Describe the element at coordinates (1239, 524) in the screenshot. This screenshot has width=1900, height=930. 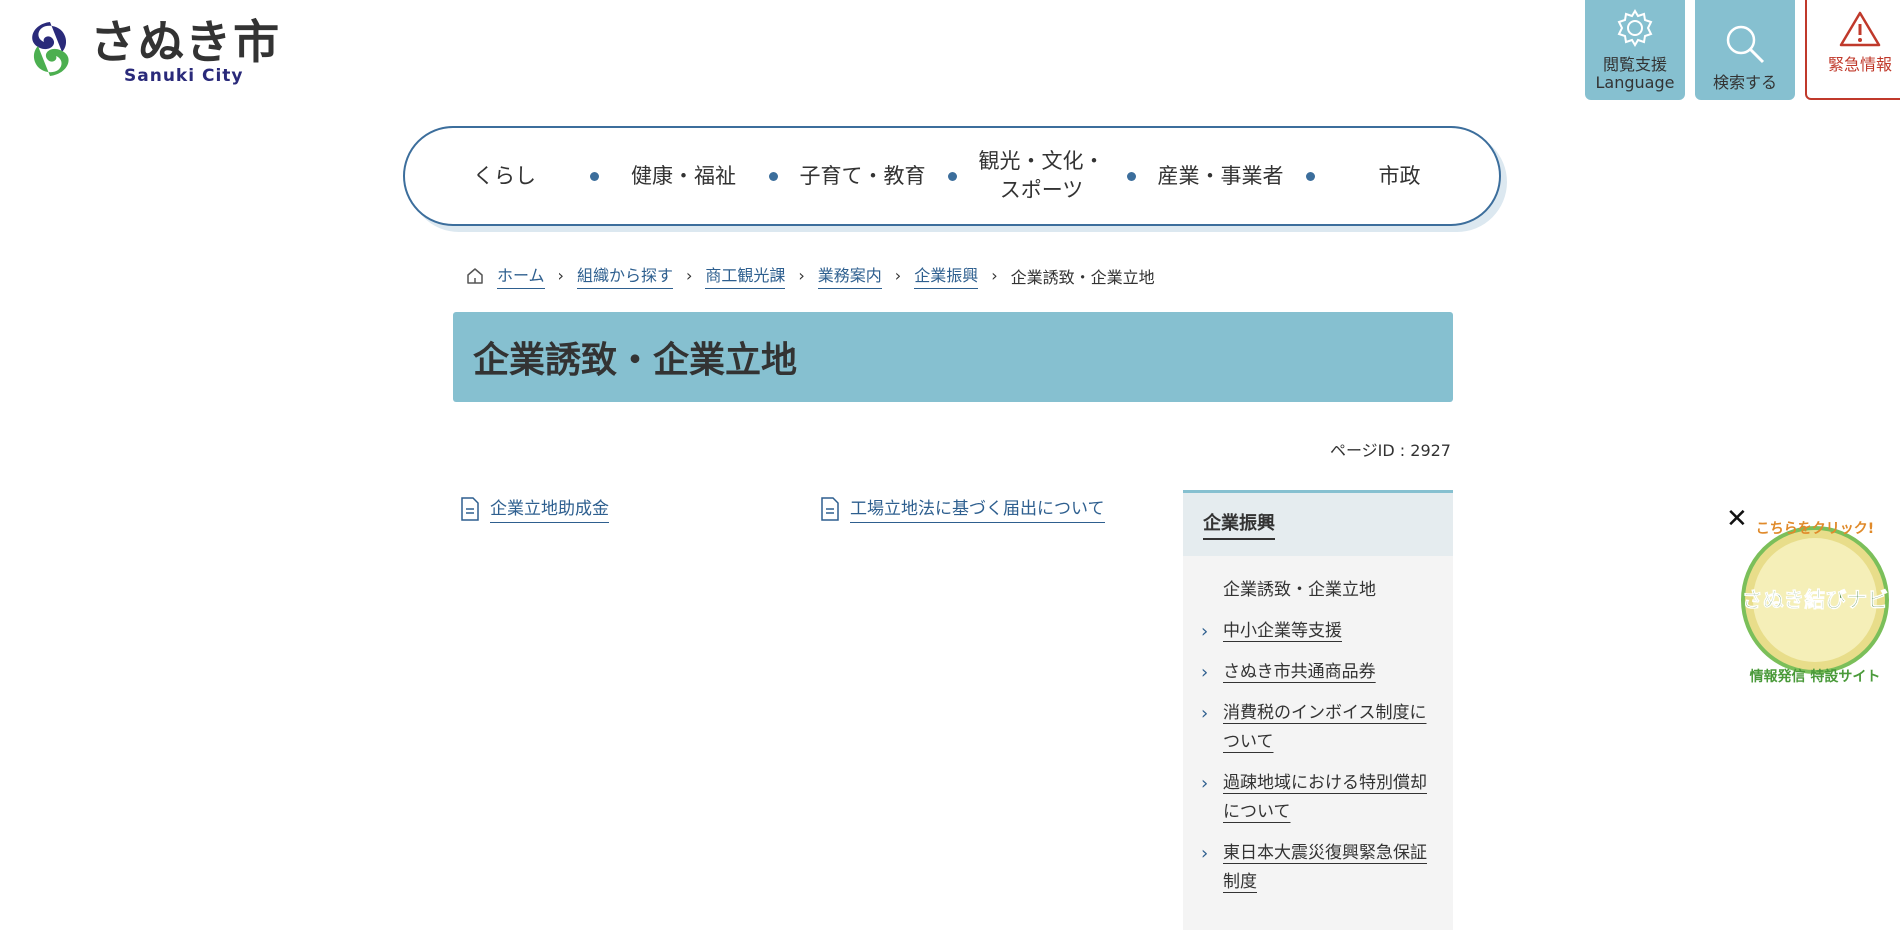
I see `side-menu-heading: 企業振興` at that location.